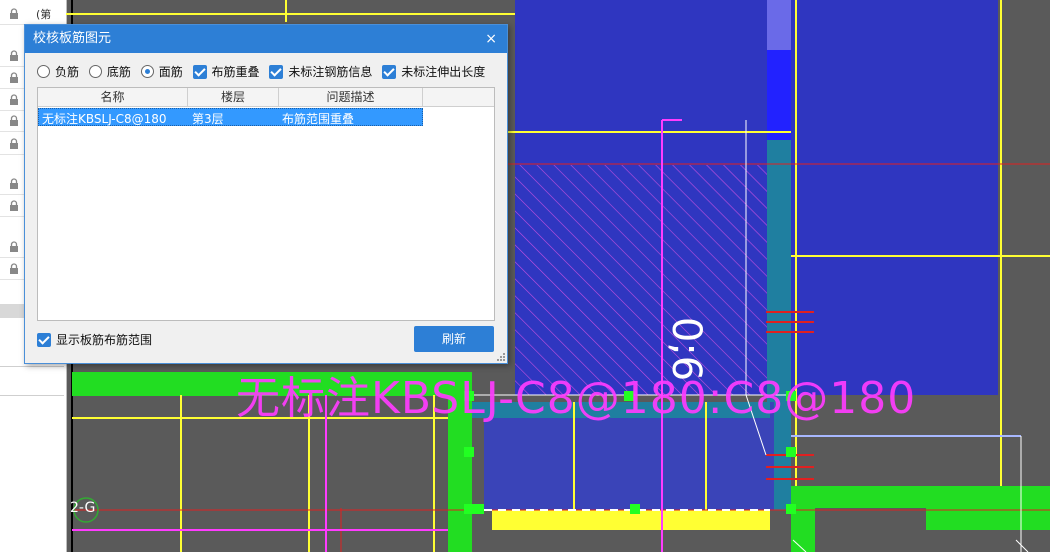  Describe the element at coordinates (266, 39) in the screenshot. I see `dialog-title-bar: 校核板筋图元 ×` at that location.